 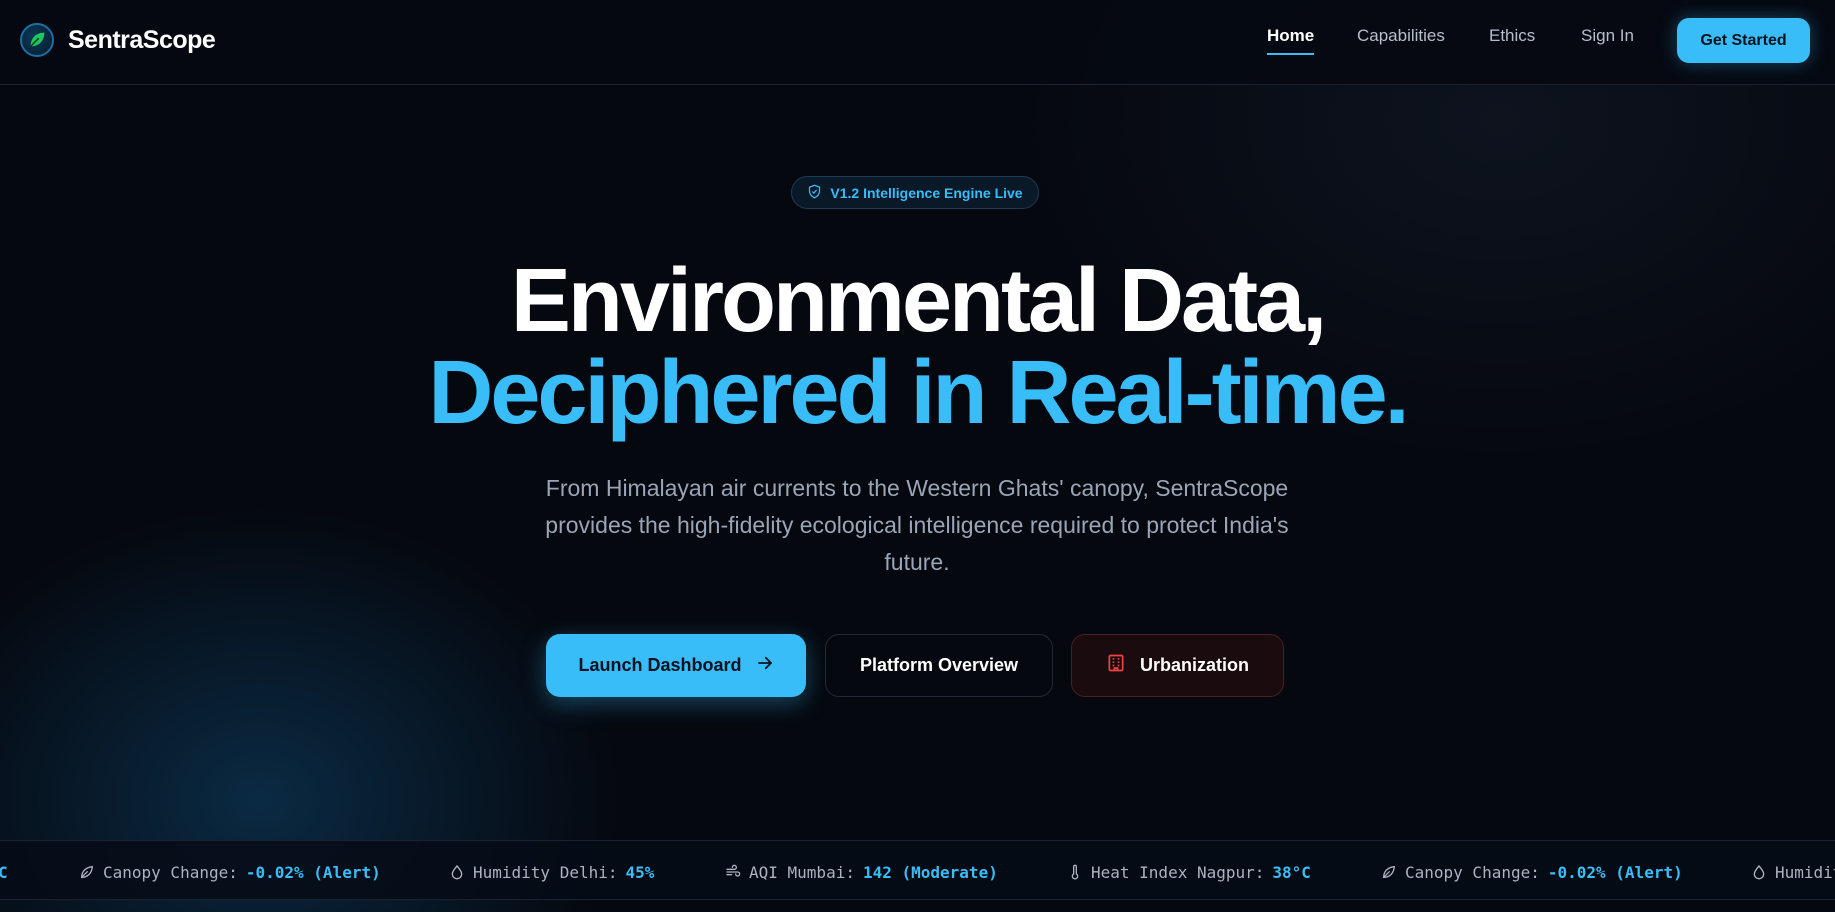 What do you see at coordinates (918, 393) in the screenshot?
I see `hero-title-line-2: Deciphered in Real-time.` at bounding box center [918, 393].